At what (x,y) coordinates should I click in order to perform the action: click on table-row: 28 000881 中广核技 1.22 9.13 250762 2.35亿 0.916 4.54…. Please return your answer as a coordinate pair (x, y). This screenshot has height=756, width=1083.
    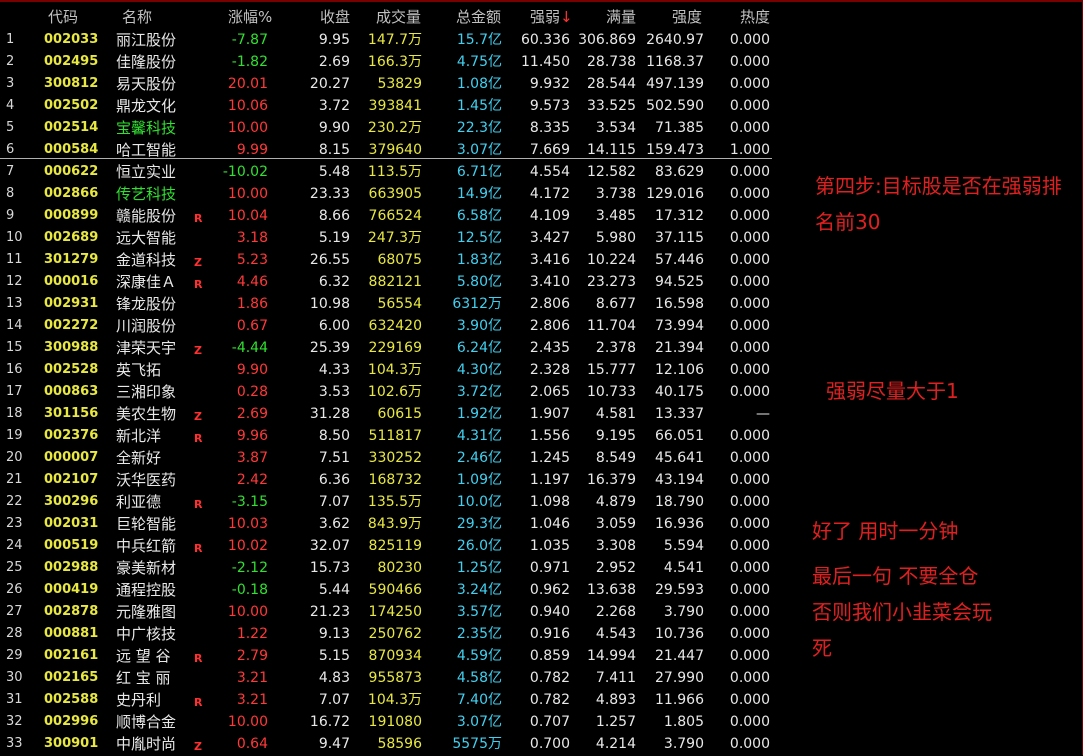
    Looking at the image, I should click on (390, 634).